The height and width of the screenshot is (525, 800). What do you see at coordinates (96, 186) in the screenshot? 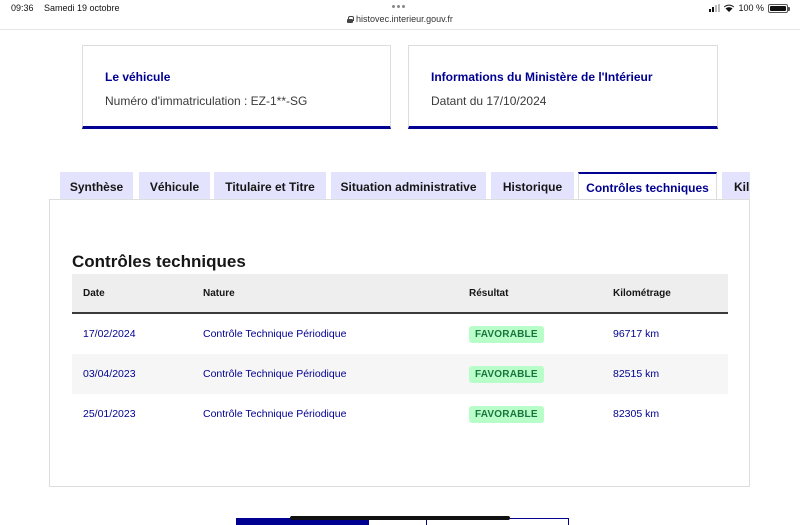
I see `tab-synthese: Synthèse` at bounding box center [96, 186].